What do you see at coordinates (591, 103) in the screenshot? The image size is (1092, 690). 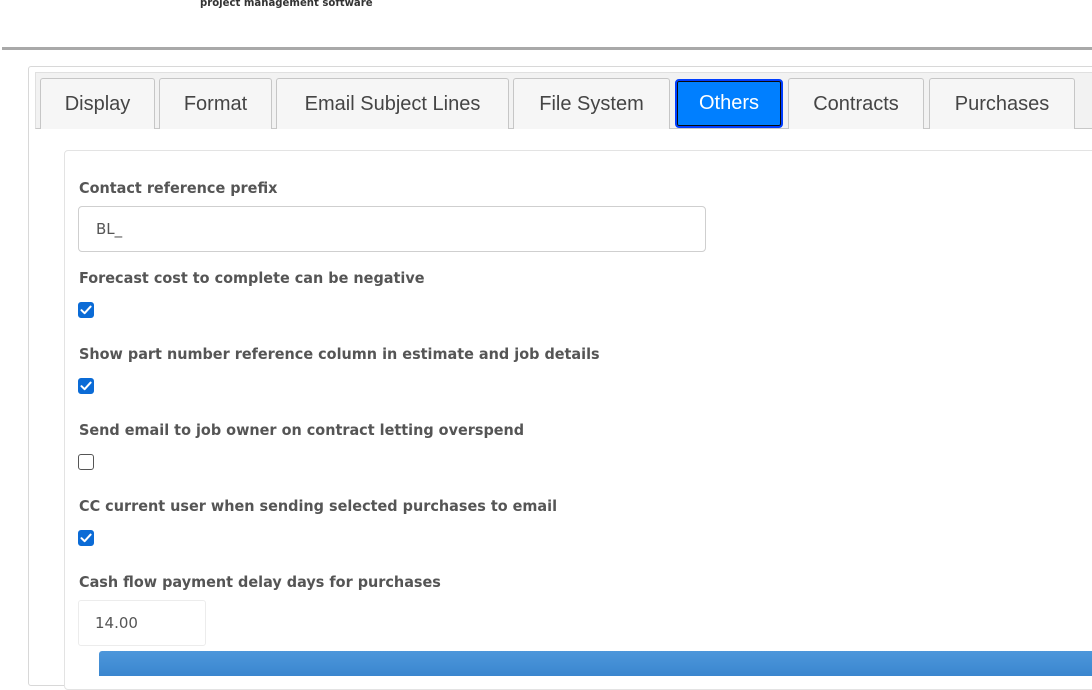 I see `tab-file-system: File System` at bounding box center [591, 103].